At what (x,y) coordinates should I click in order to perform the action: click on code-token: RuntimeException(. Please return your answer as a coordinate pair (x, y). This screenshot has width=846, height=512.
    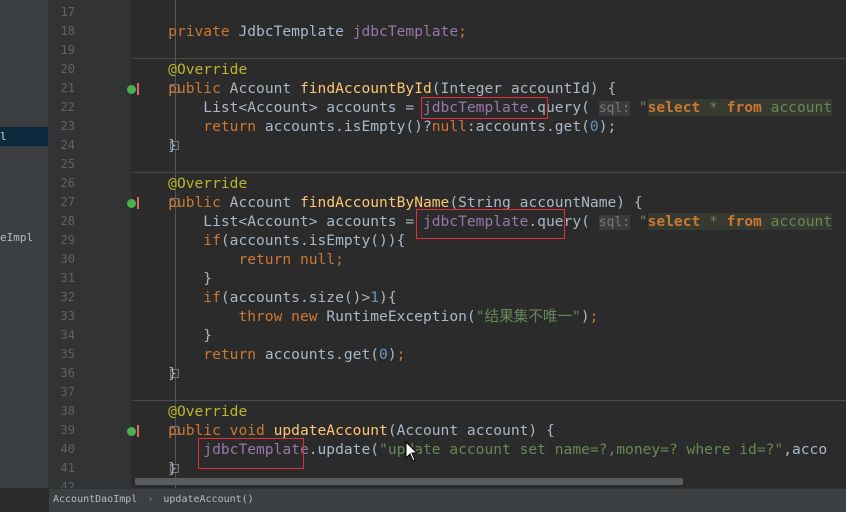
    Looking at the image, I should click on (401, 316).